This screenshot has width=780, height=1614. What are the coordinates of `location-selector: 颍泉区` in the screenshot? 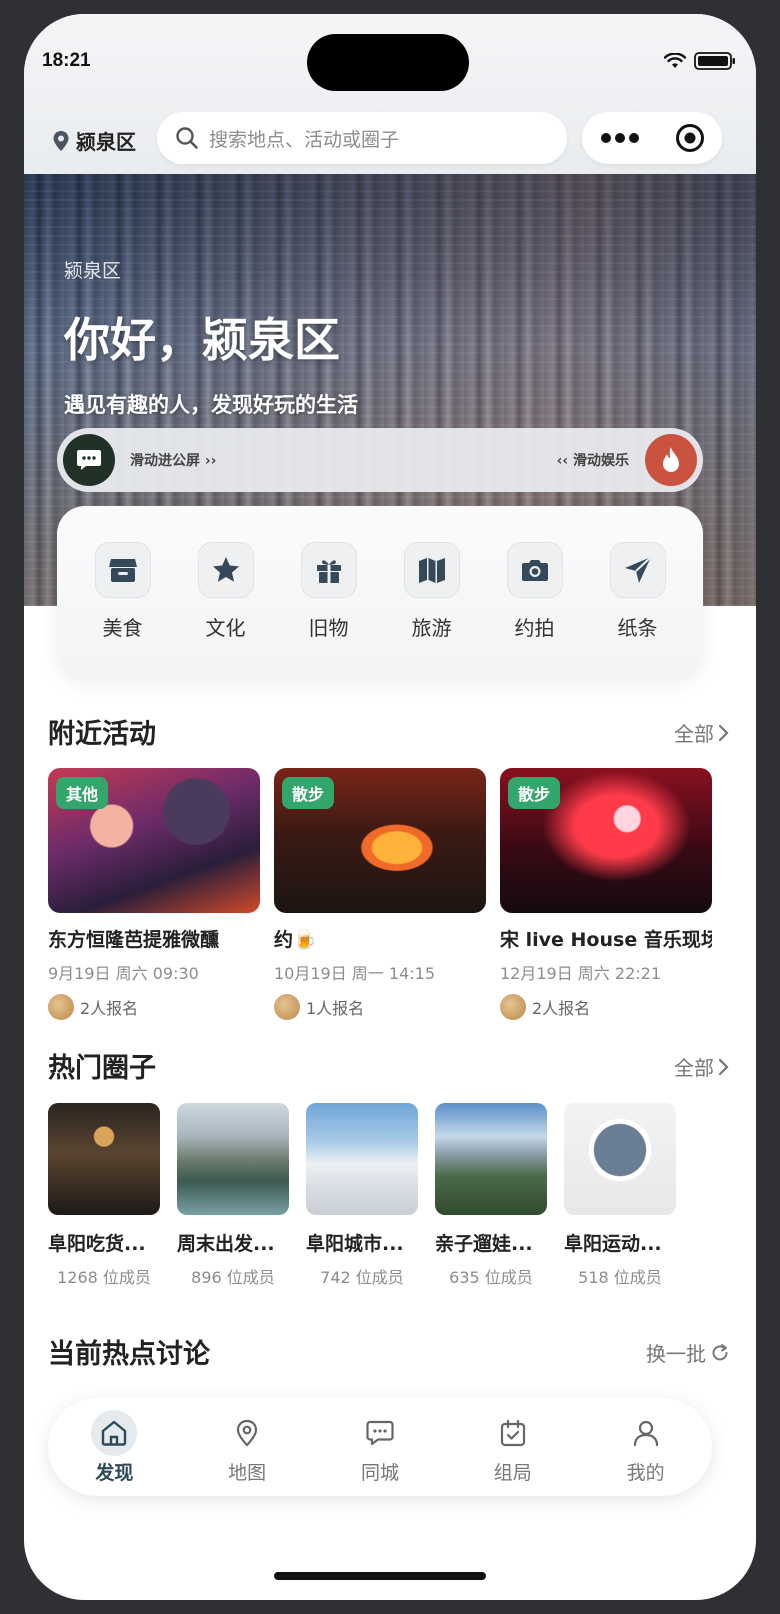 It's located at (94, 140).